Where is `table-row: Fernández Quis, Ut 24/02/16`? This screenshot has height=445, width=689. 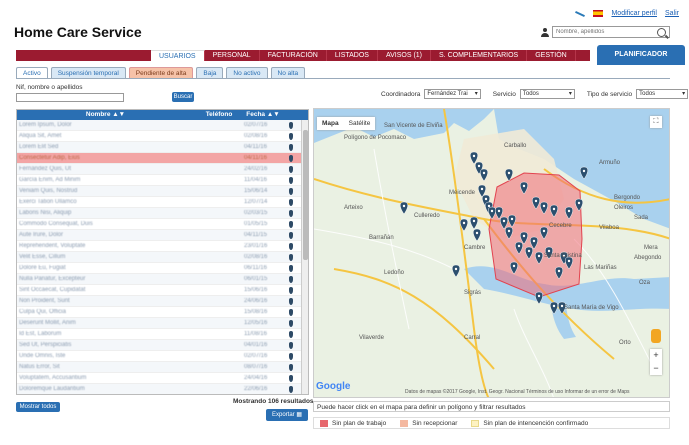
table-row: Fernández Quis, Ut 24/02/16 is located at coordinates (162, 169).